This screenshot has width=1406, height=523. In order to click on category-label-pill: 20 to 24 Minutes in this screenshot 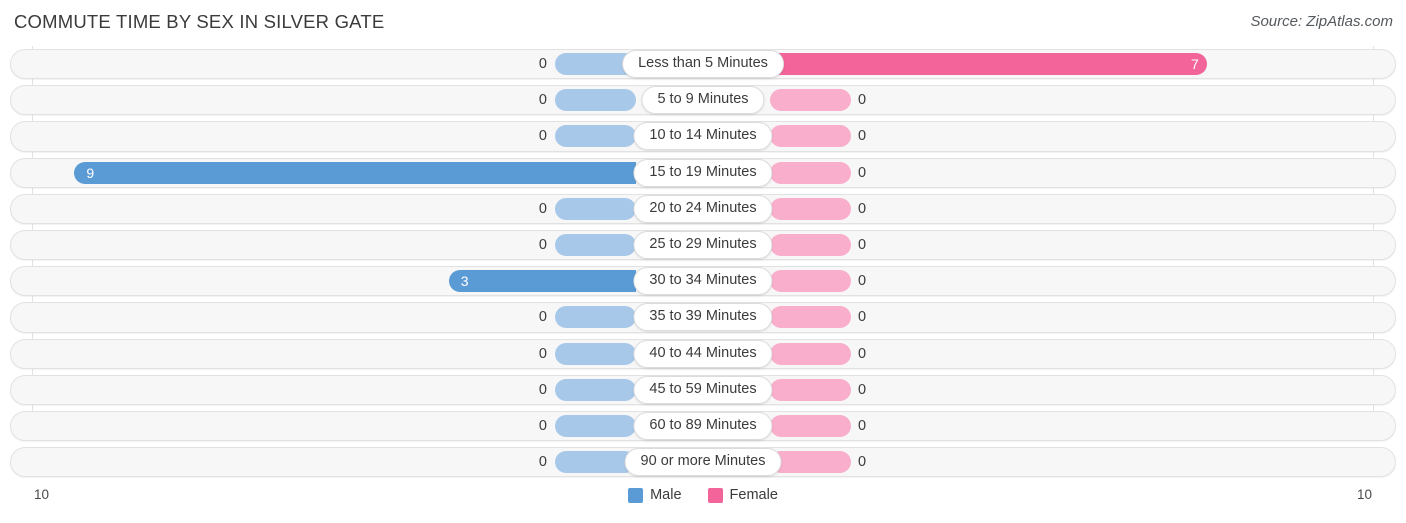, I will do `click(703, 208)`.